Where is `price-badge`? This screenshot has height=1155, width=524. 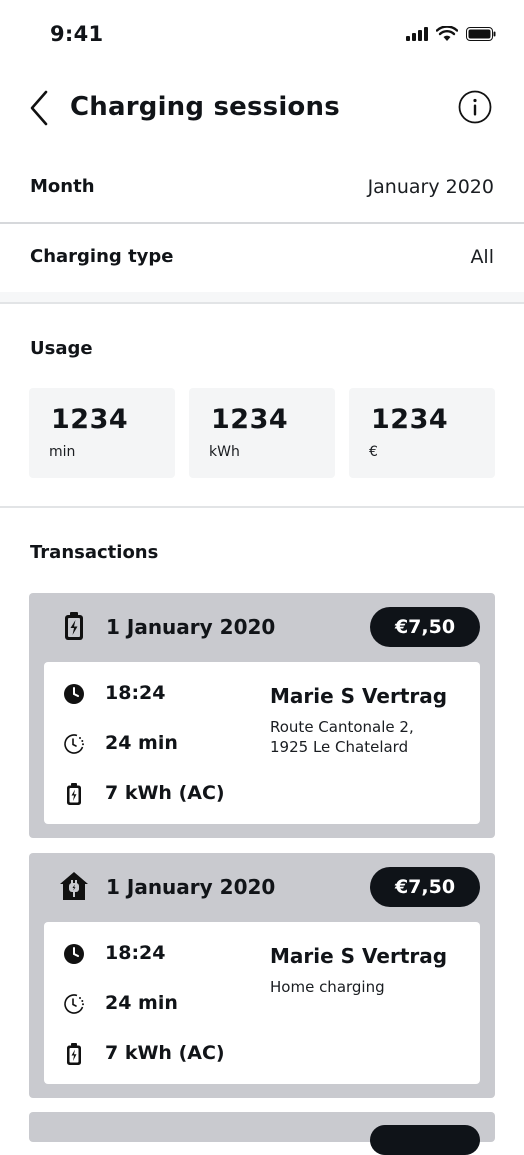 price-badge is located at coordinates (425, 1140).